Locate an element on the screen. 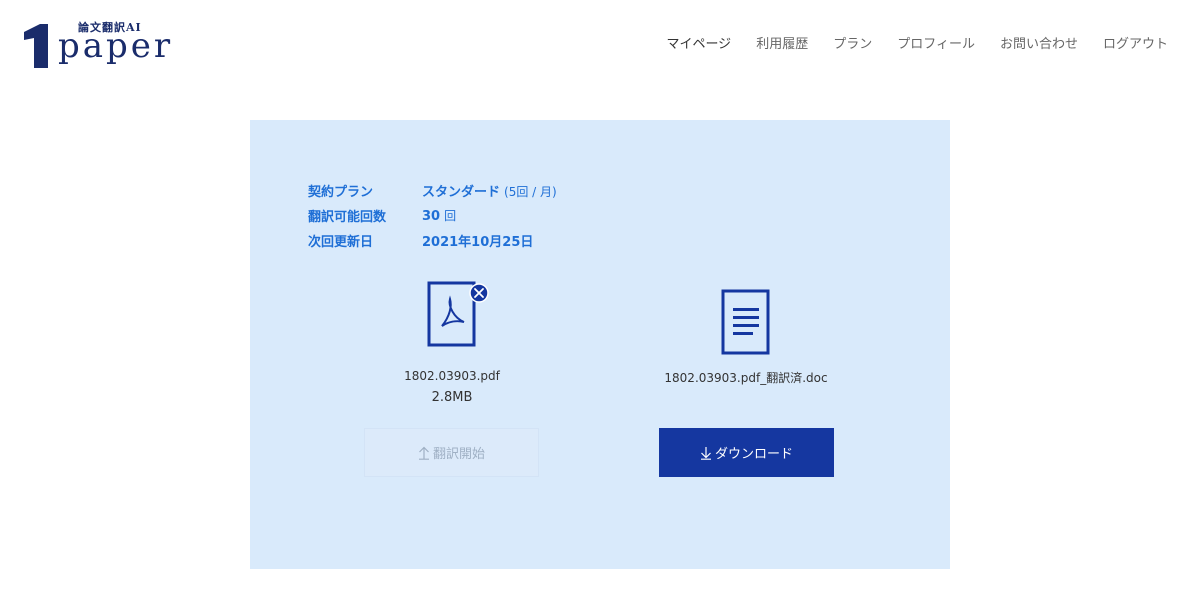 This screenshot has width=1200, height=600. upload-arrow-icon is located at coordinates (423, 453).